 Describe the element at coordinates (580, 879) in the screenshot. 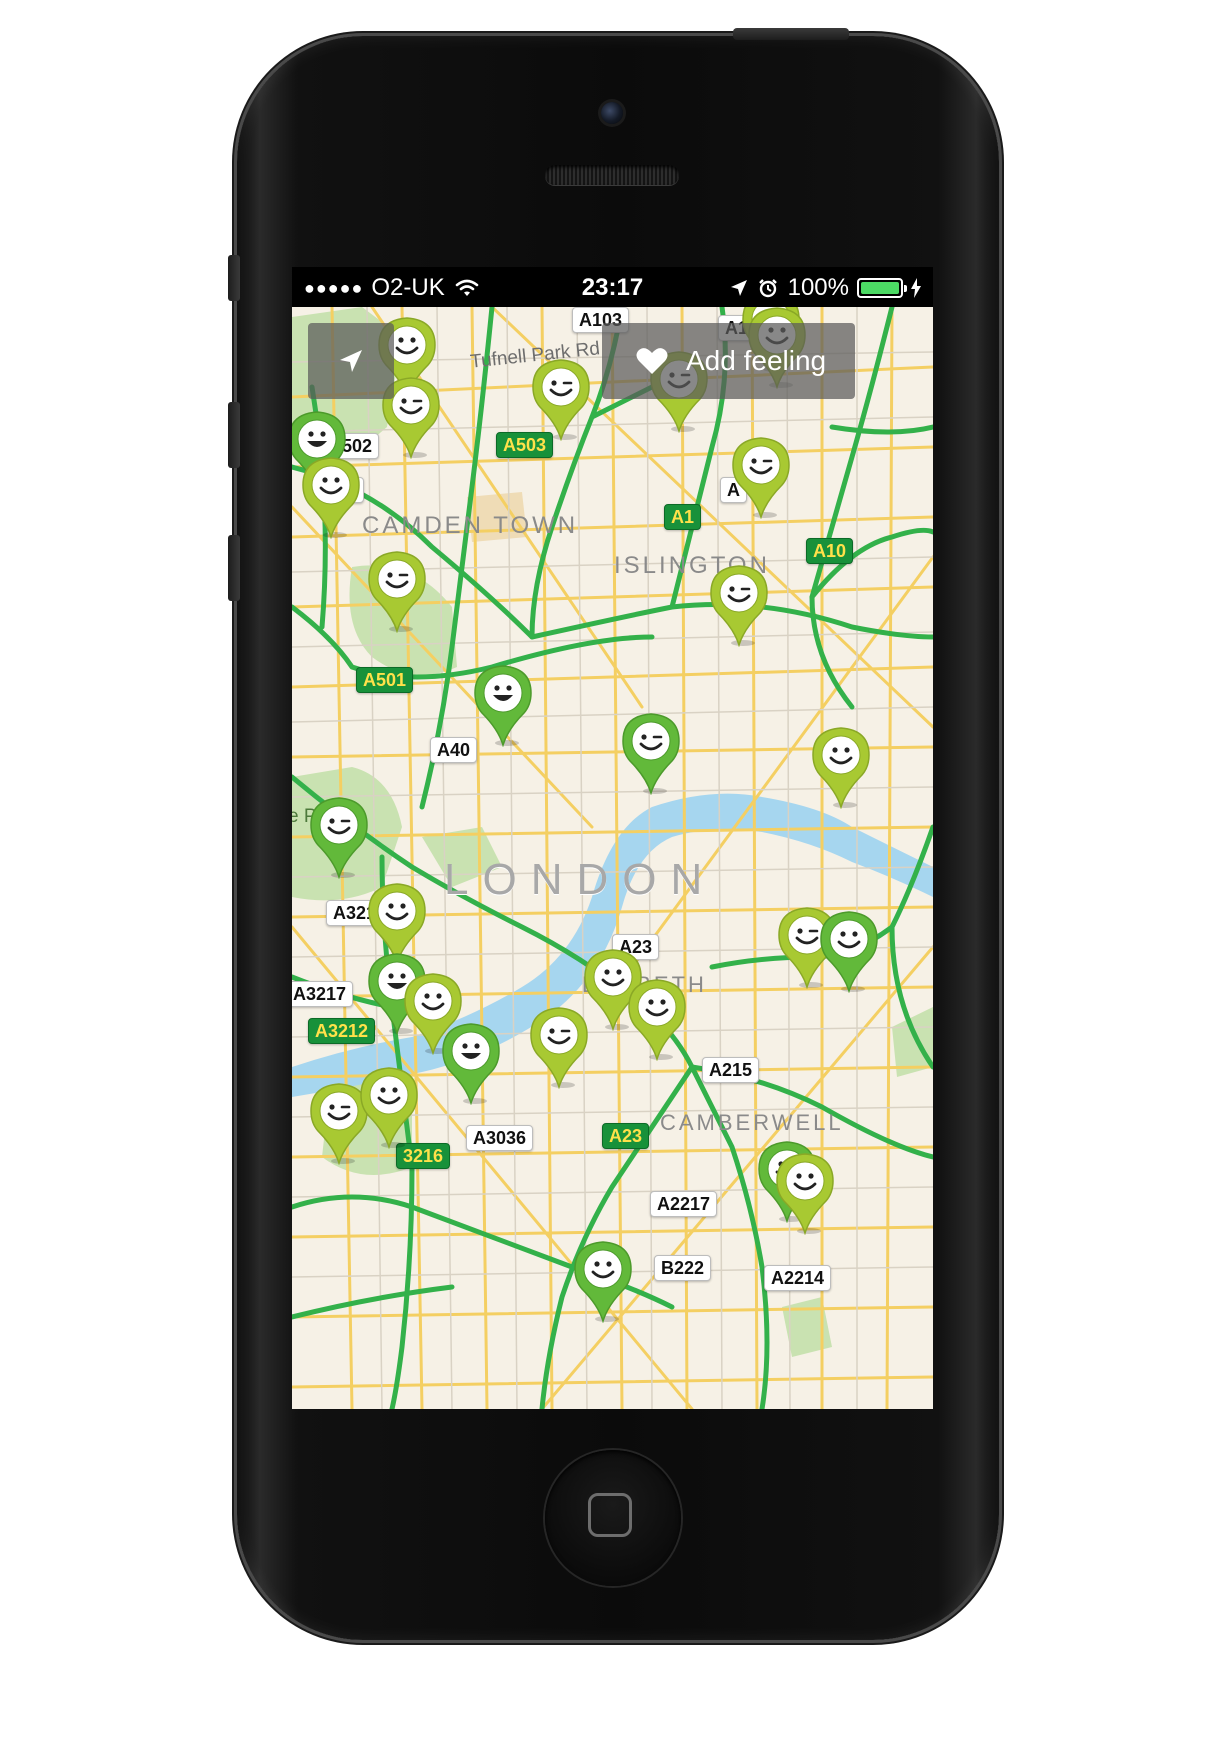

I see `city-label: LONDON` at that location.